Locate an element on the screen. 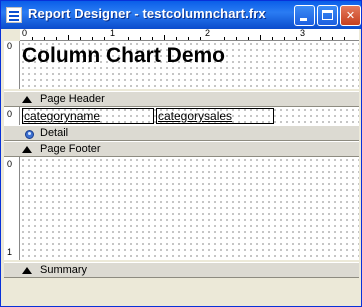  title-band-area: Column Chart Demo is located at coordinates (189, 65).